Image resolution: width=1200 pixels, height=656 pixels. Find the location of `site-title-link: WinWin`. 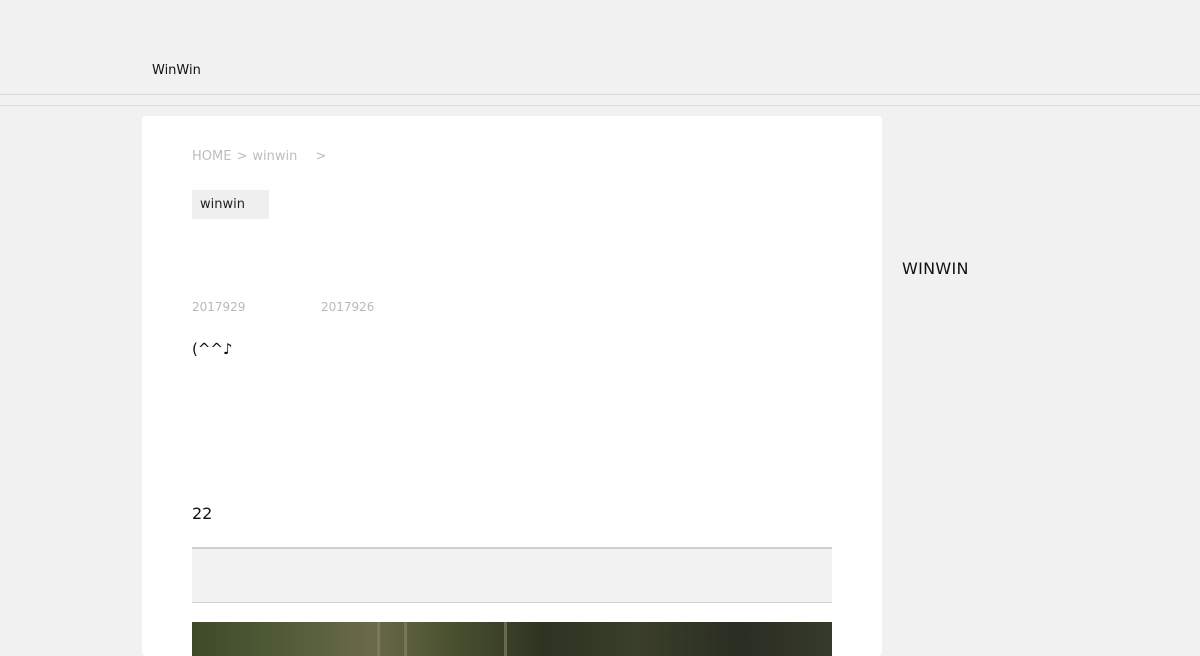

site-title-link: WinWin is located at coordinates (176, 71).